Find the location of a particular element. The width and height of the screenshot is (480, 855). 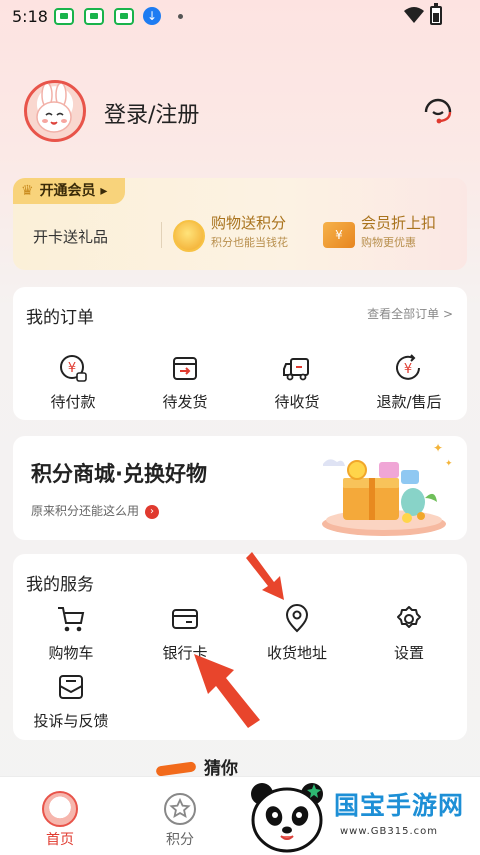

watermark-text: 国宝手游网 is located at coordinates (399, 805).